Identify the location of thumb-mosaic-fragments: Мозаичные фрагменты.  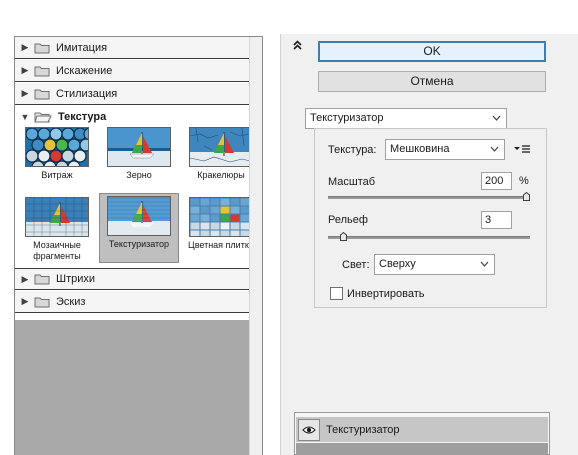
(57, 229).